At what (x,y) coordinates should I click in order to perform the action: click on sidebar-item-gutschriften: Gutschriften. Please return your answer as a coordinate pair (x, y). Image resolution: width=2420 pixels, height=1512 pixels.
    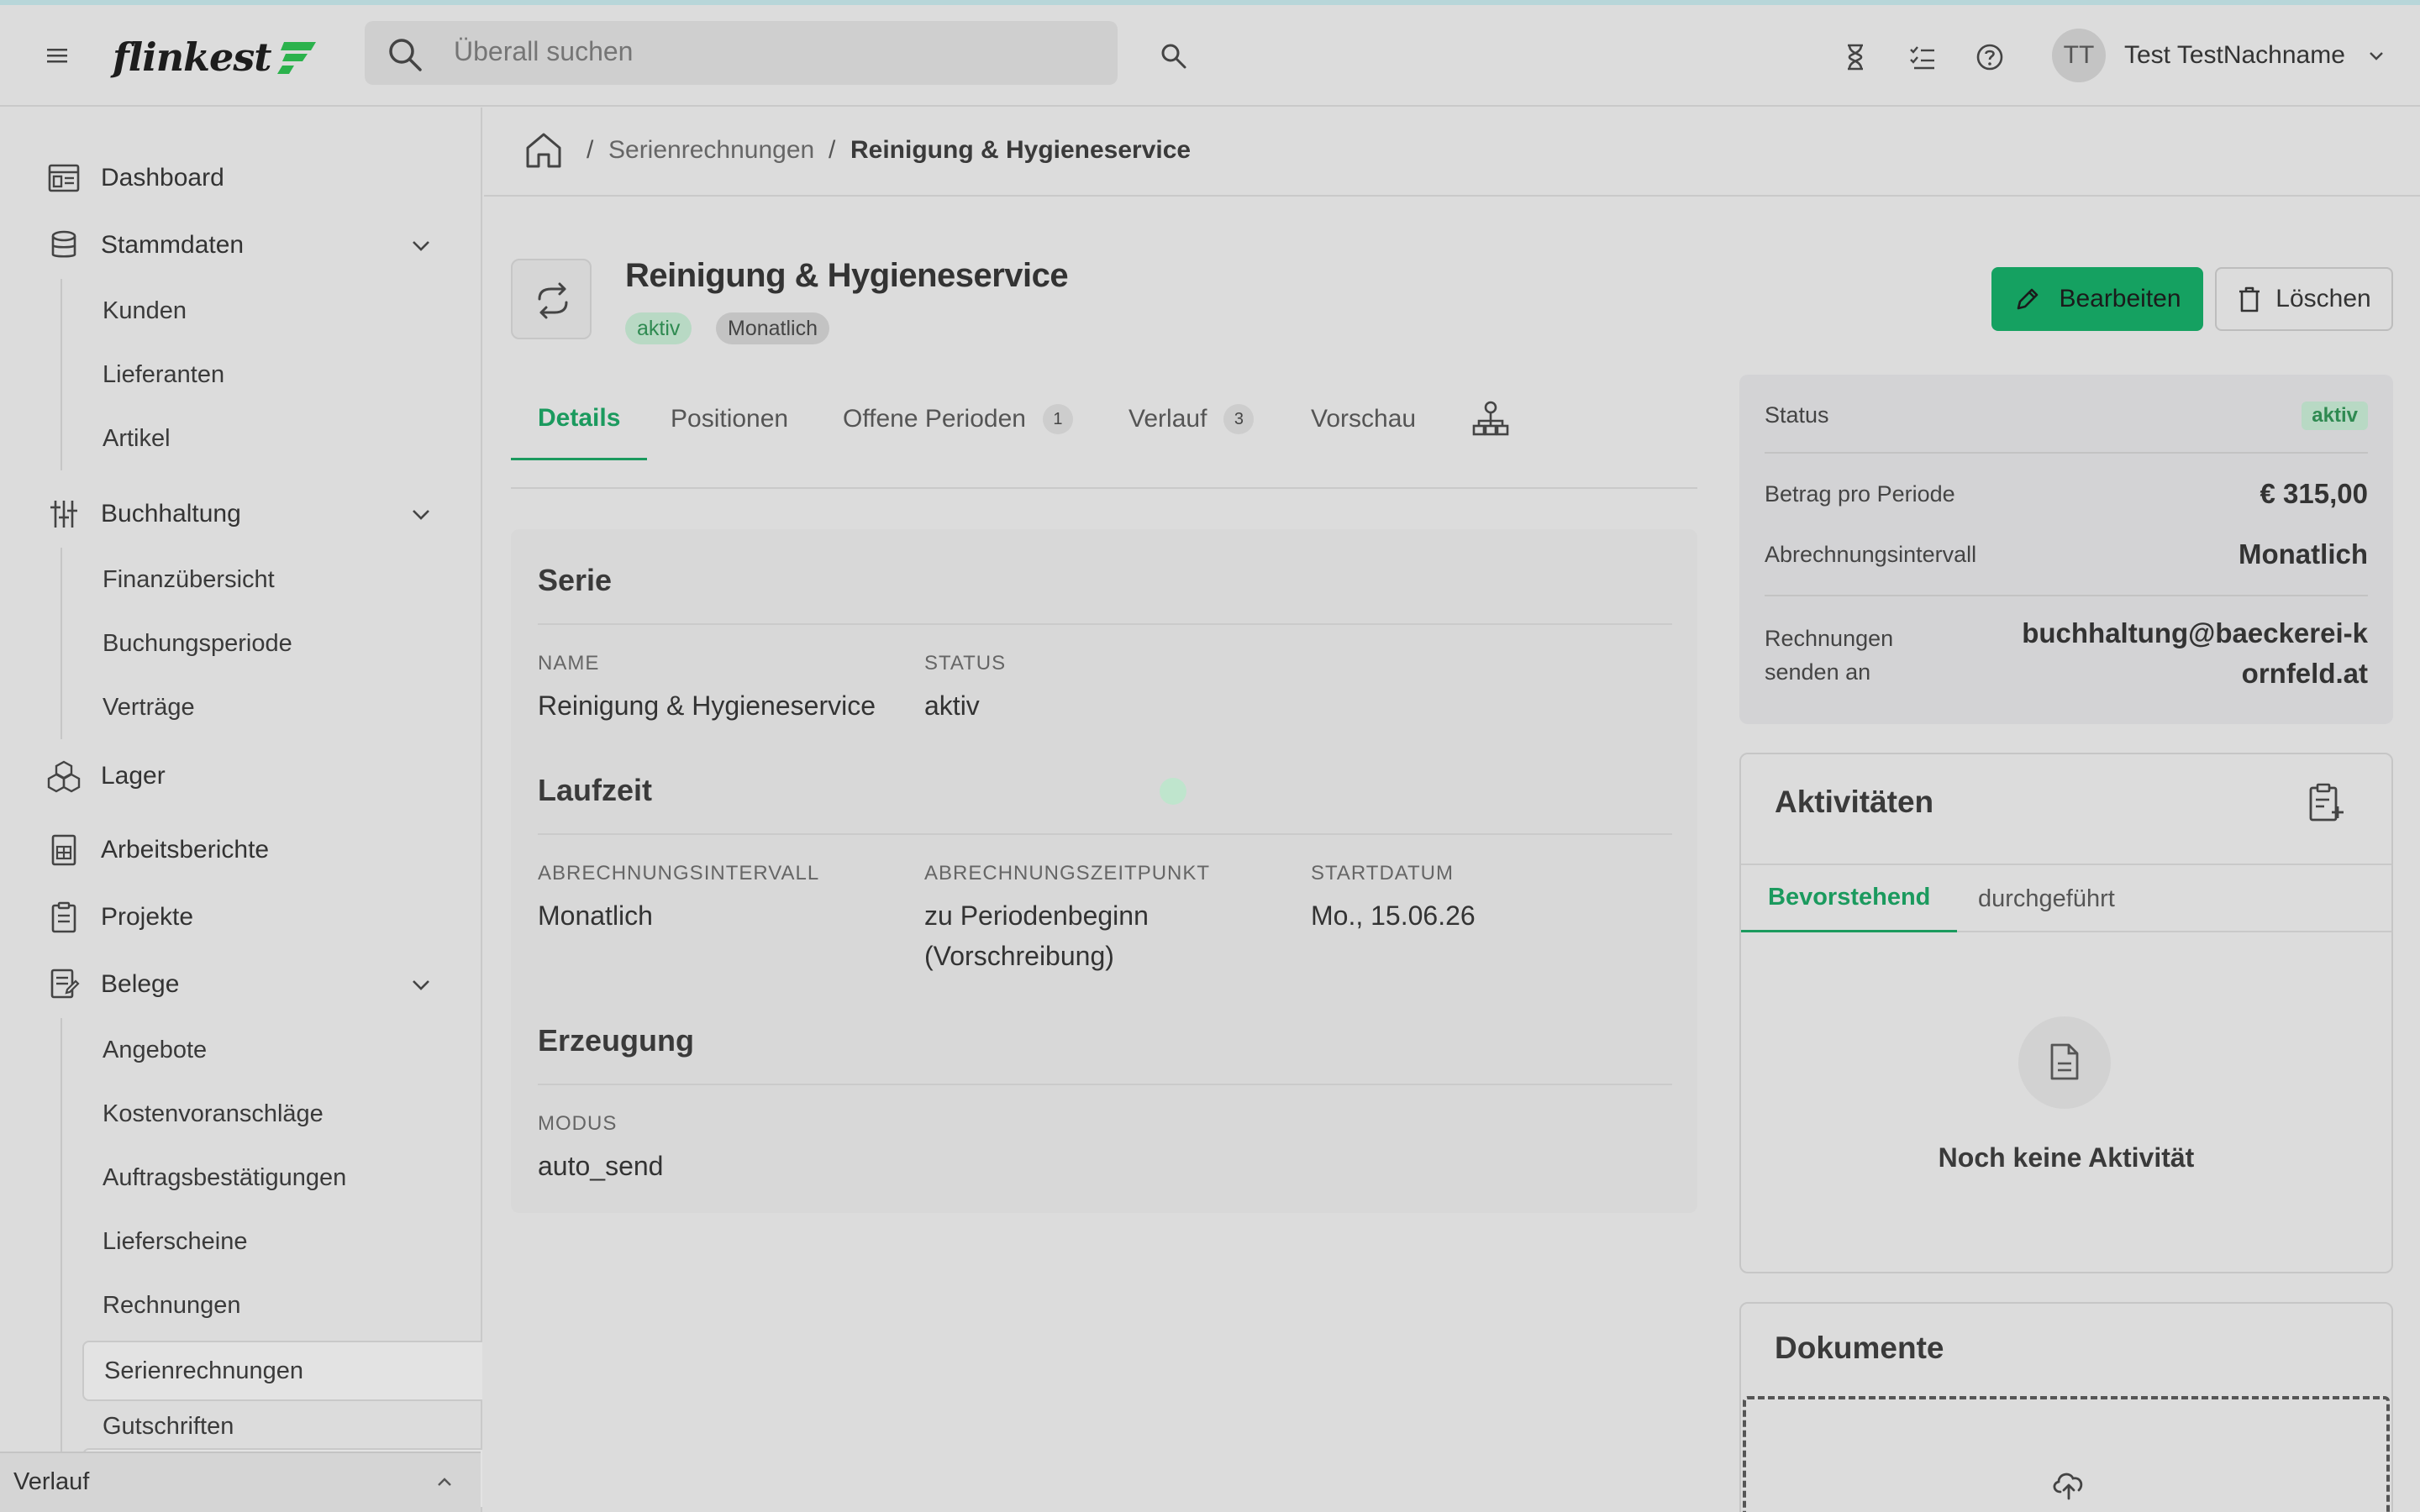
    Looking at the image, I should click on (282, 1429).